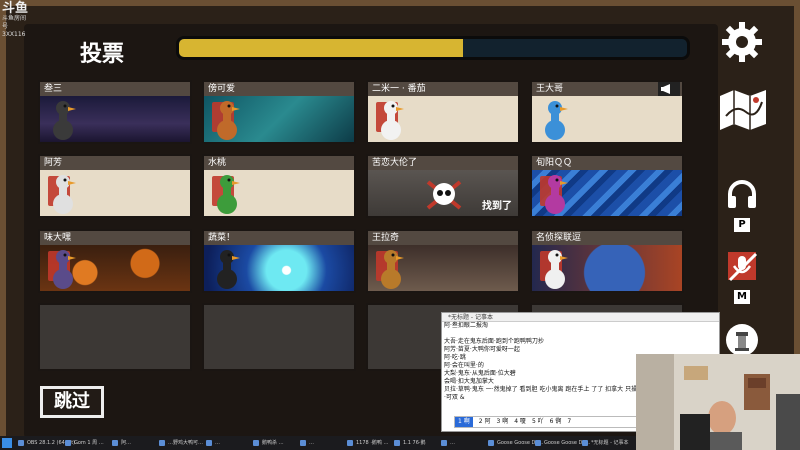  Describe the element at coordinates (538, 421) in the screenshot. I see `ime-candidate: 5 吖` at that location.